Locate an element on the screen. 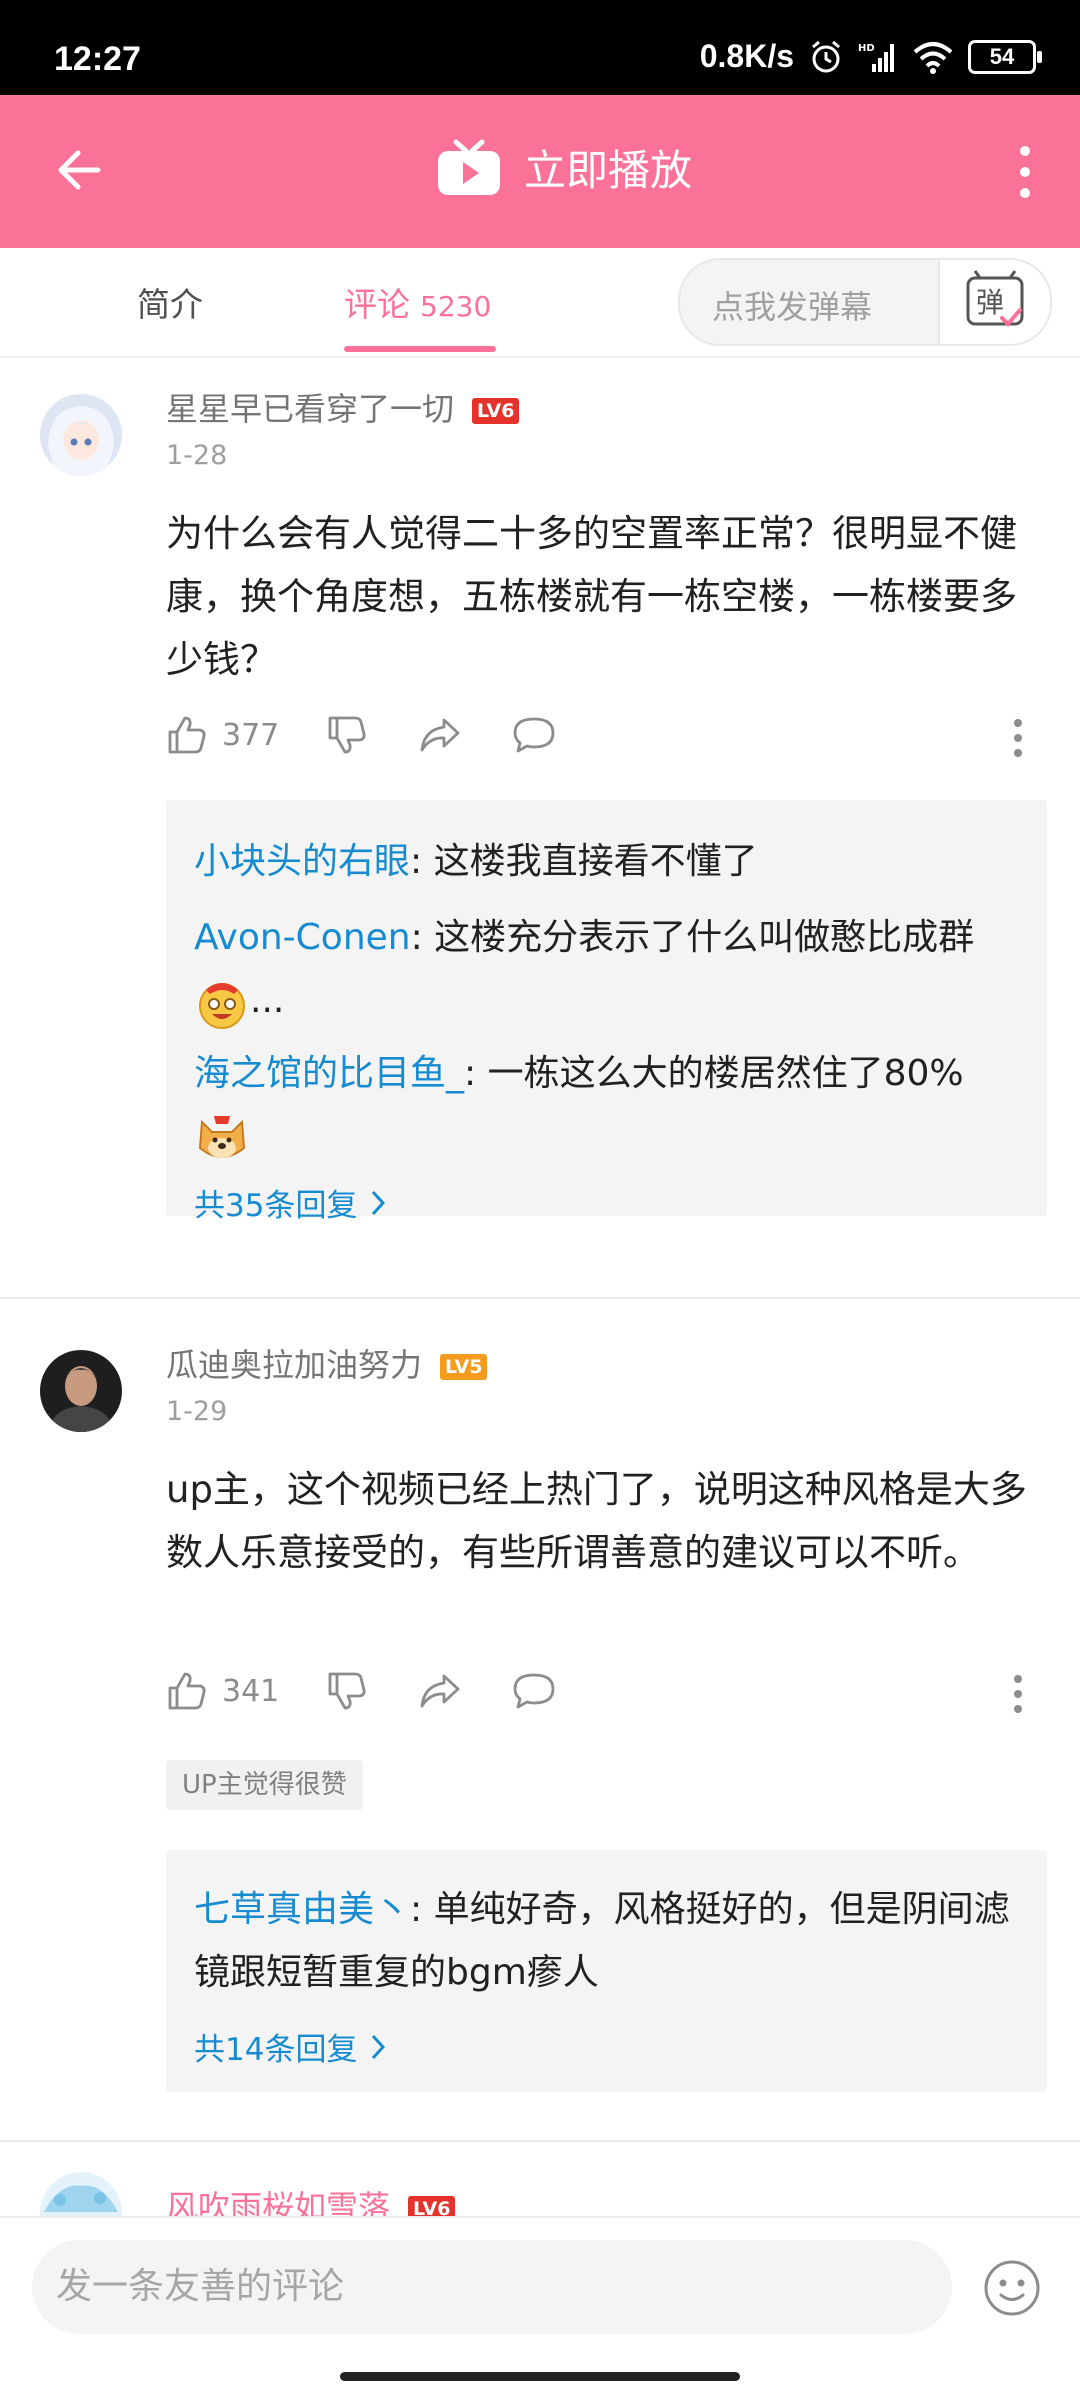 The height and width of the screenshot is (2402, 1080). doge-emoji-icon is located at coordinates (222, 1137).